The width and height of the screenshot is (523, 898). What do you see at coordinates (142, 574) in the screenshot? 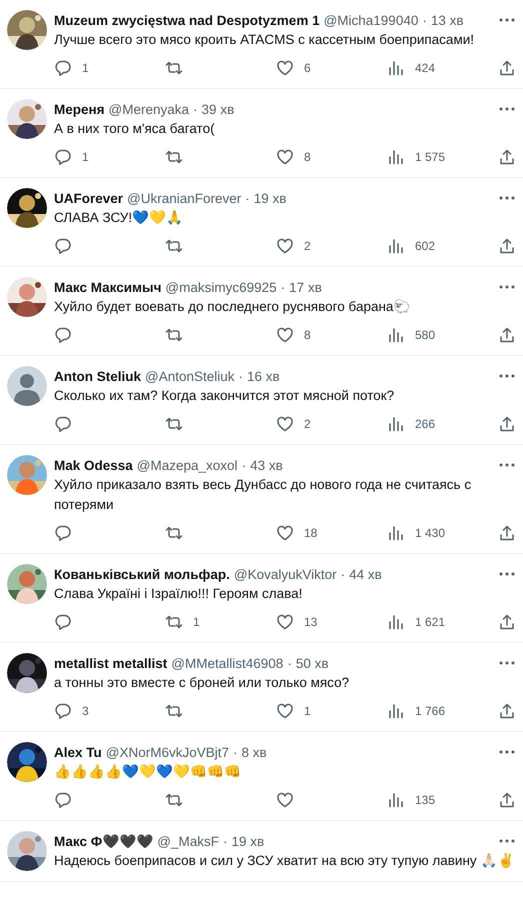
I see `user-name: Кованьківський мольфар.` at bounding box center [142, 574].